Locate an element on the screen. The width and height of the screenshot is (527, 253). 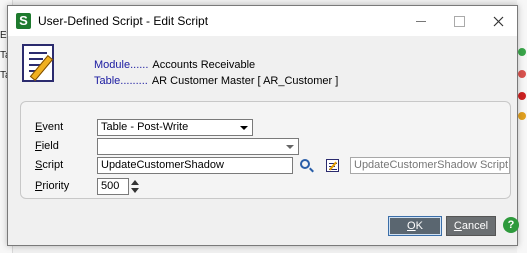
close-button is located at coordinates (498, 21).